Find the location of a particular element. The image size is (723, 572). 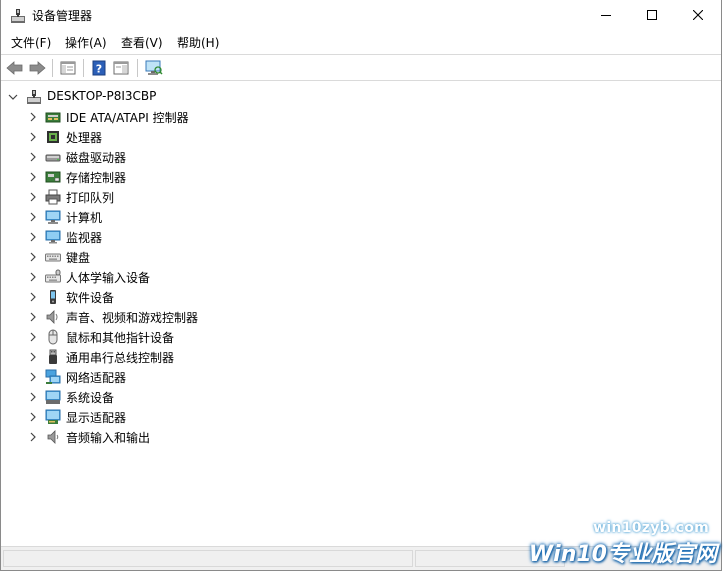

tree-category-node: 监视器 is located at coordinates (361, 237).